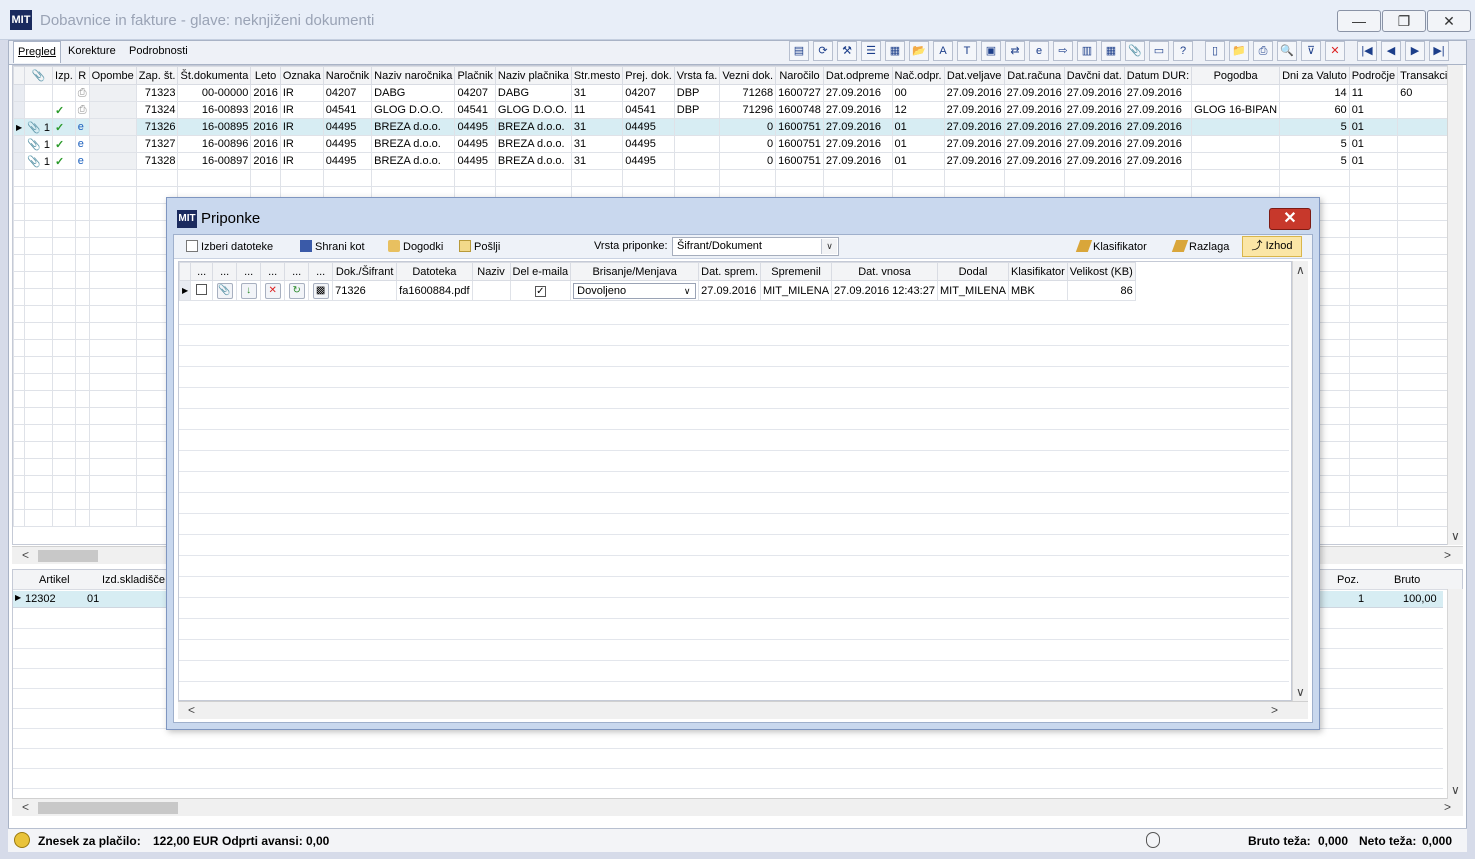 The image size is (1475, 859). Describe the element at coordinates (540, 271) in the screenshot. I see `dialog-column-header: Del e-maila` at that location.